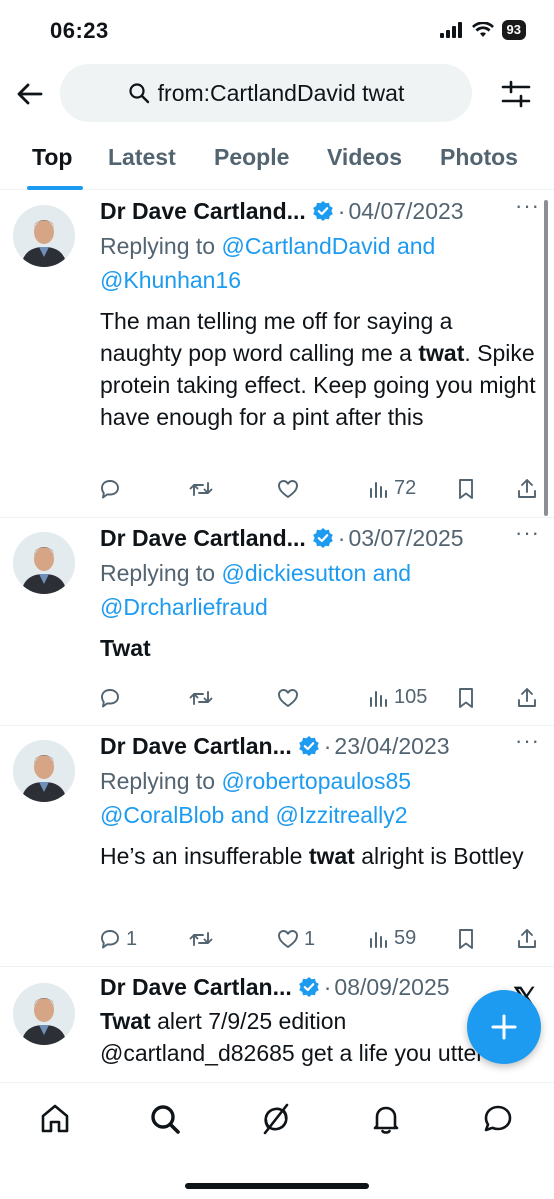 The width and height of the screenshot is (554, 1199). What do you see at coordinates (392, 488) in the screenshot?
I see `views-button: 72` at bounding box center [392, 488].